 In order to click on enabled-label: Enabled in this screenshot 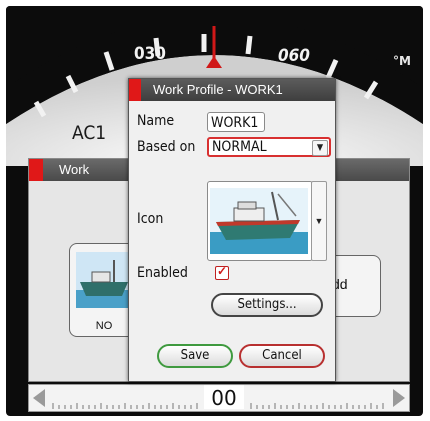, I will do `click(162, 273)`.